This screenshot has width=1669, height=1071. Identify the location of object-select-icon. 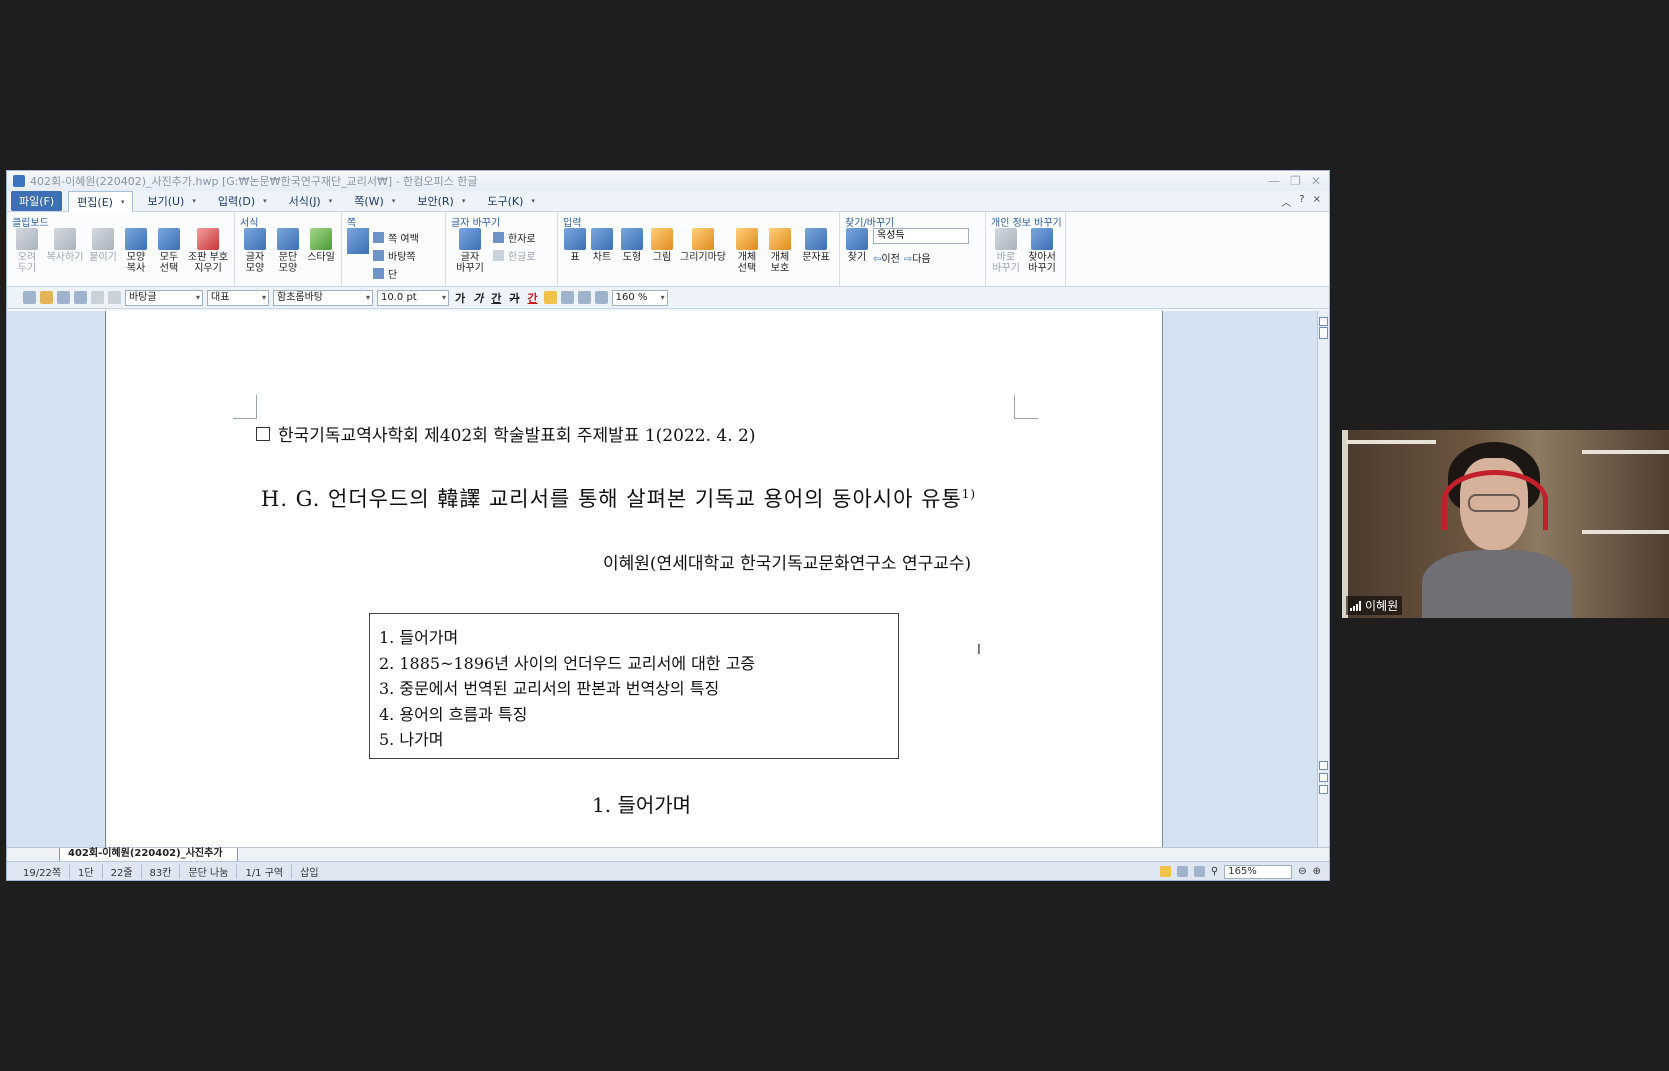
(747, 239).